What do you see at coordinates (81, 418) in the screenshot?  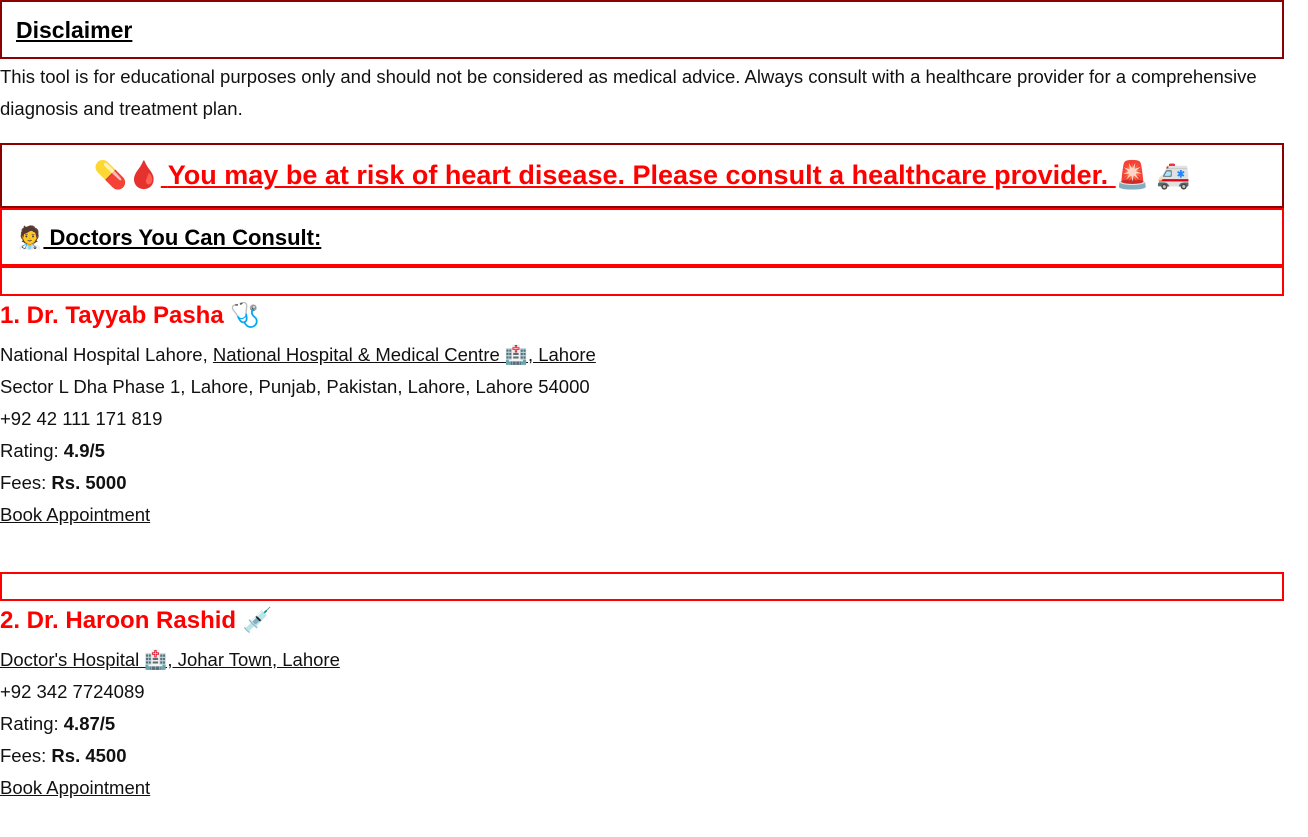 I see `doctor-phone: +92 42 111 171 819` at bounding box center [81, 418].